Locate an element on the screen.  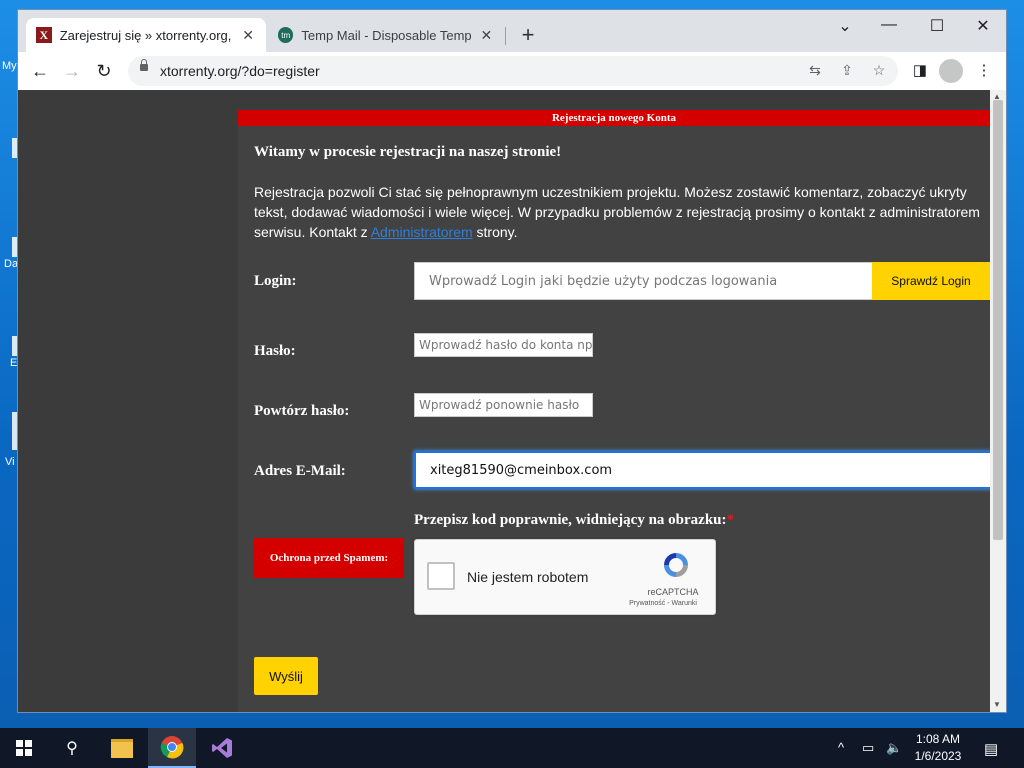
tab-xtorrenty: X Zarejestruj się » xtorrenty.org, PC ✕ is located at coordinates (146, 35).